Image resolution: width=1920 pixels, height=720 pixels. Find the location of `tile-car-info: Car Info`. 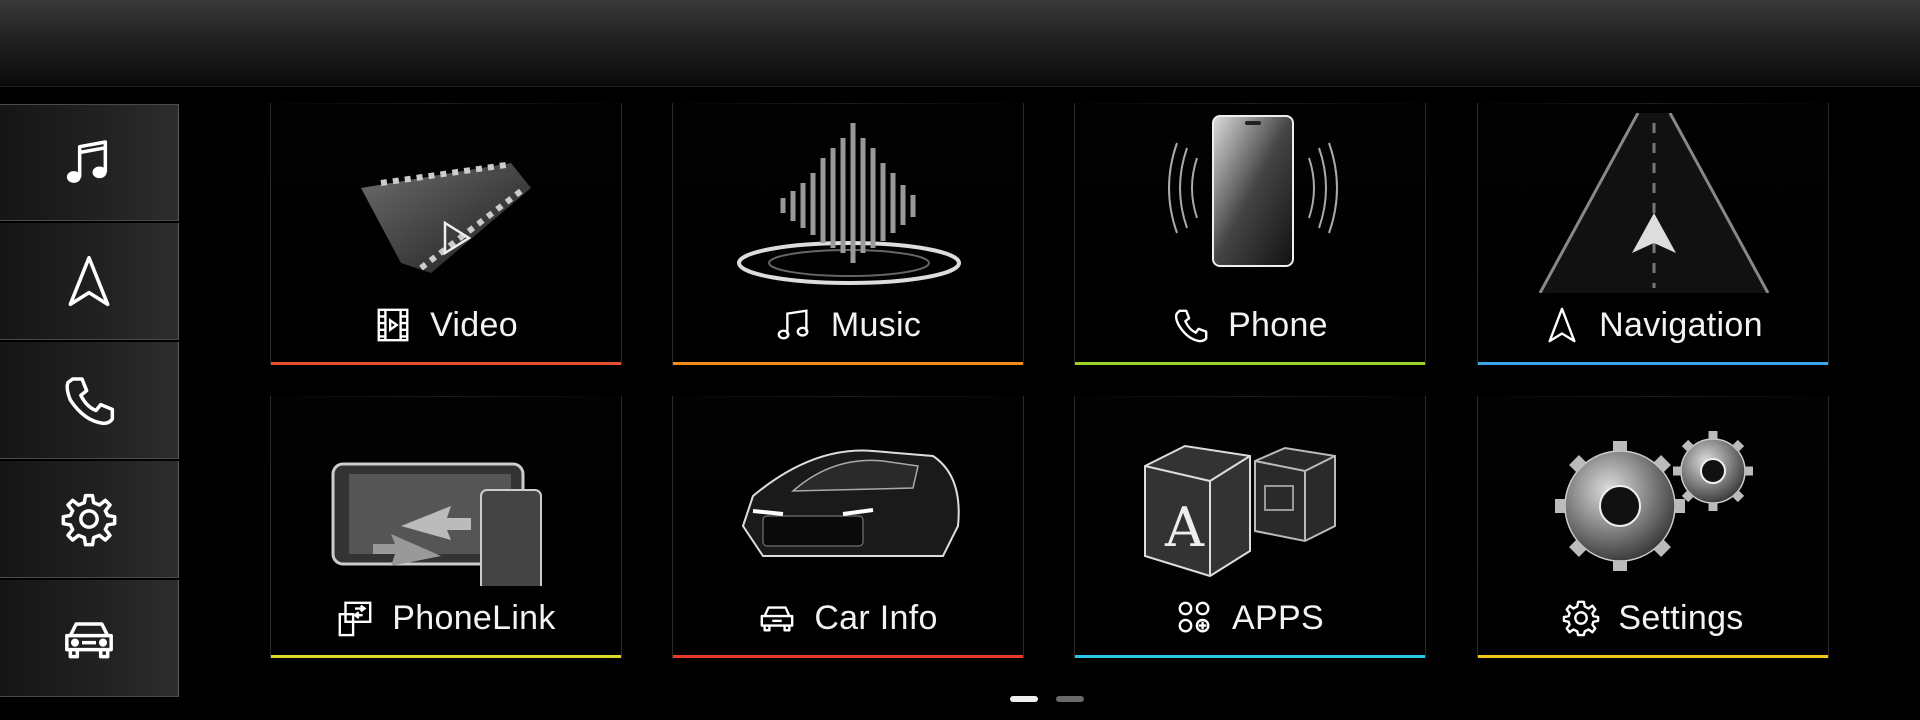

tile-car-info: Car Info is located at coordinates (848, 527).